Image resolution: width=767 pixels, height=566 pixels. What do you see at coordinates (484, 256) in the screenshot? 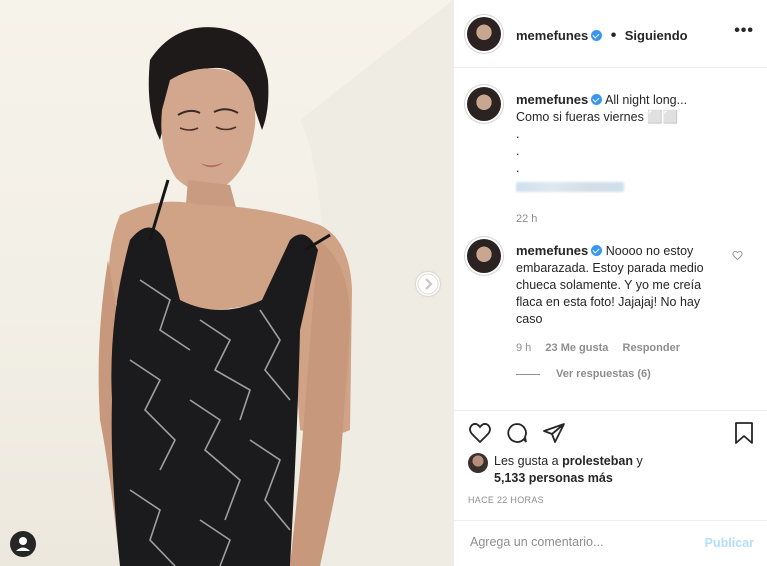
I see `comment-avatar` at bounding box center [484, 256].